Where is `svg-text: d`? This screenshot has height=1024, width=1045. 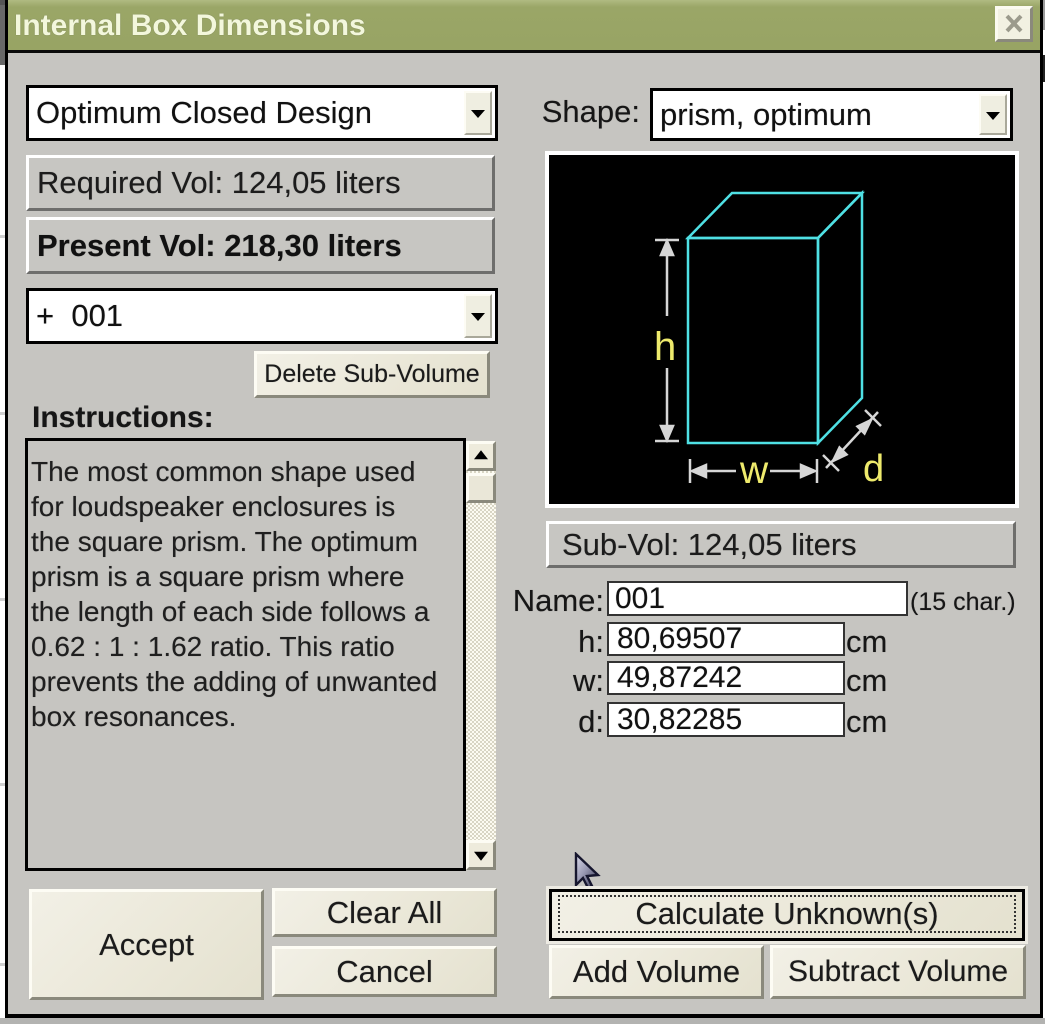
svg-text: d is located at coordinates (873, 469).